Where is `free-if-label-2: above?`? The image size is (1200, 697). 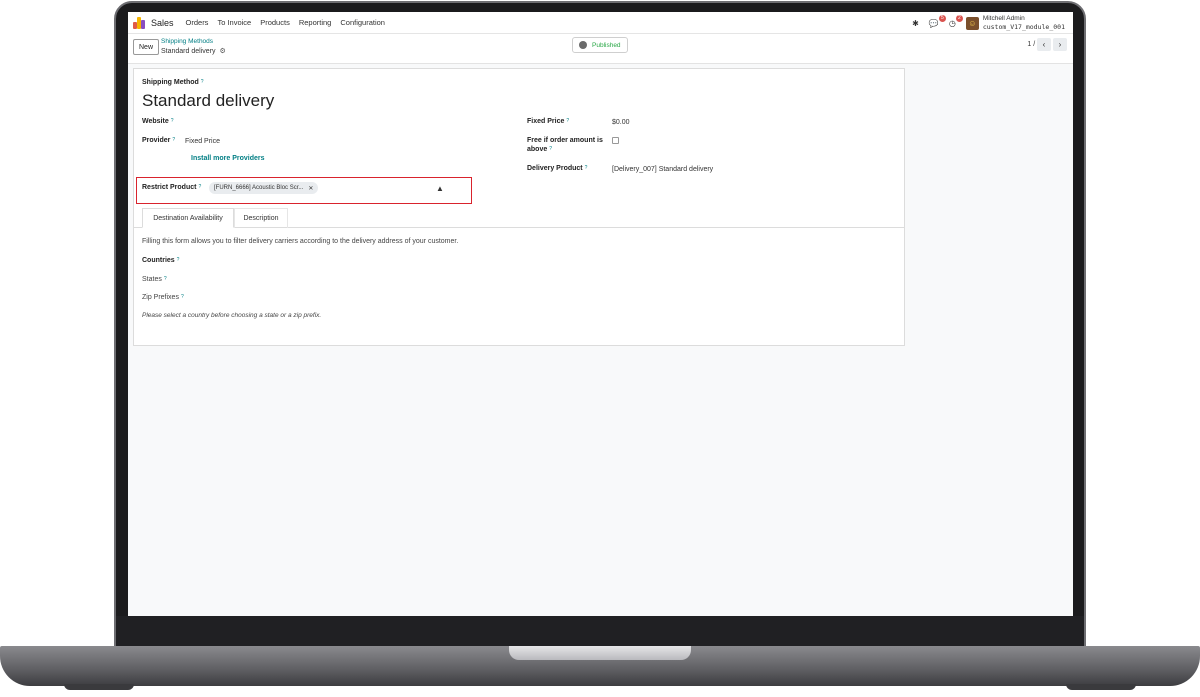
free-if-label-2: above? is located at coordinates (540, 149).